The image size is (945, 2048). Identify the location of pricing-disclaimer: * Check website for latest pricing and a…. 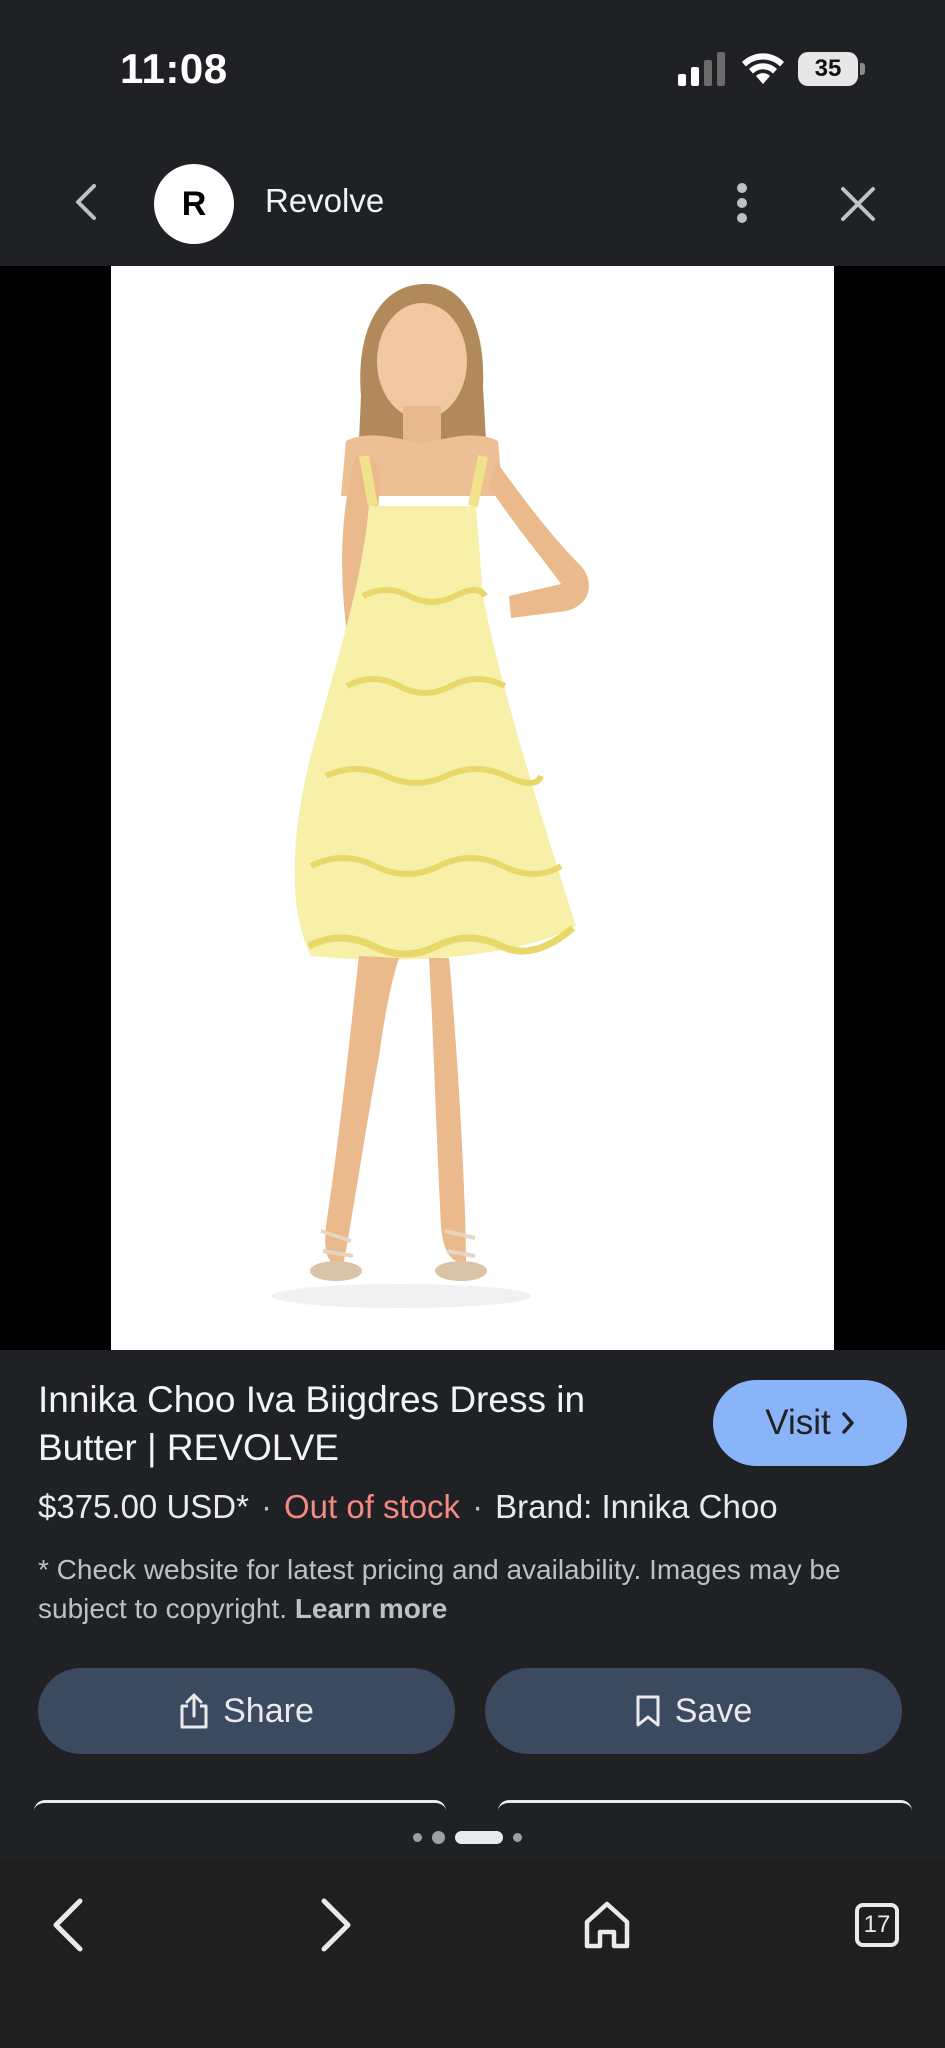
(468, 1589).